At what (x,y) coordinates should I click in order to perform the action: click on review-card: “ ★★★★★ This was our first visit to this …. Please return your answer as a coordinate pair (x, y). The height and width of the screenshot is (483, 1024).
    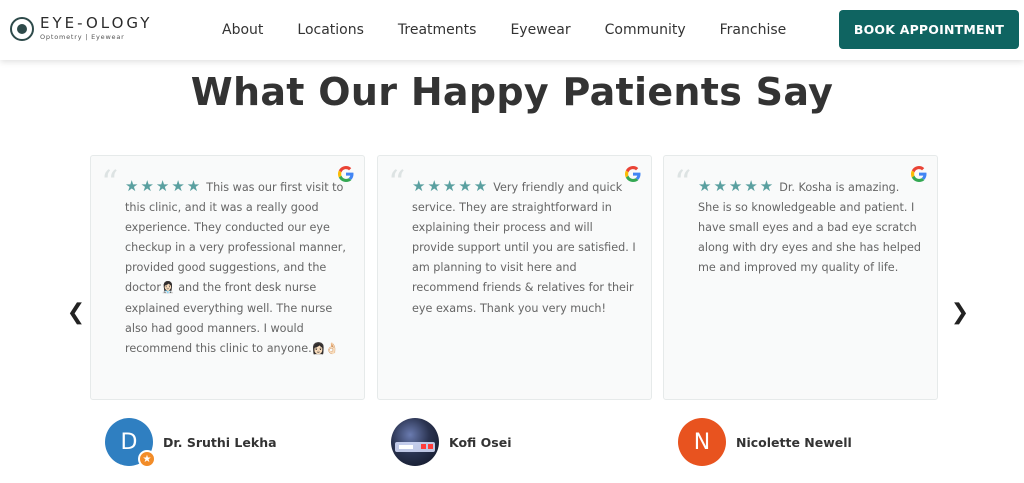
    Looking at the image, I should click on (227, 277).